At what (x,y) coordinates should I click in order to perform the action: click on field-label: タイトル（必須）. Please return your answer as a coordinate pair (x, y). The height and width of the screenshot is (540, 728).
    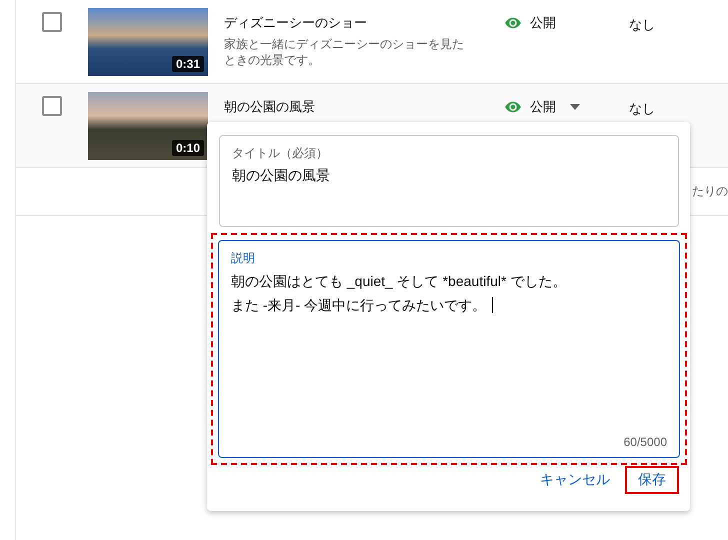
    Looking at the image, I should click on (280, 153).